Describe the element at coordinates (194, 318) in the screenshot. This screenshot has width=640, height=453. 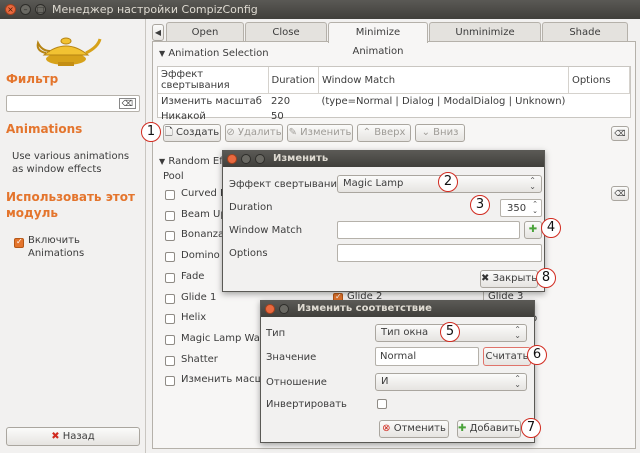
I see `pool-item-label: Helix` at that location.